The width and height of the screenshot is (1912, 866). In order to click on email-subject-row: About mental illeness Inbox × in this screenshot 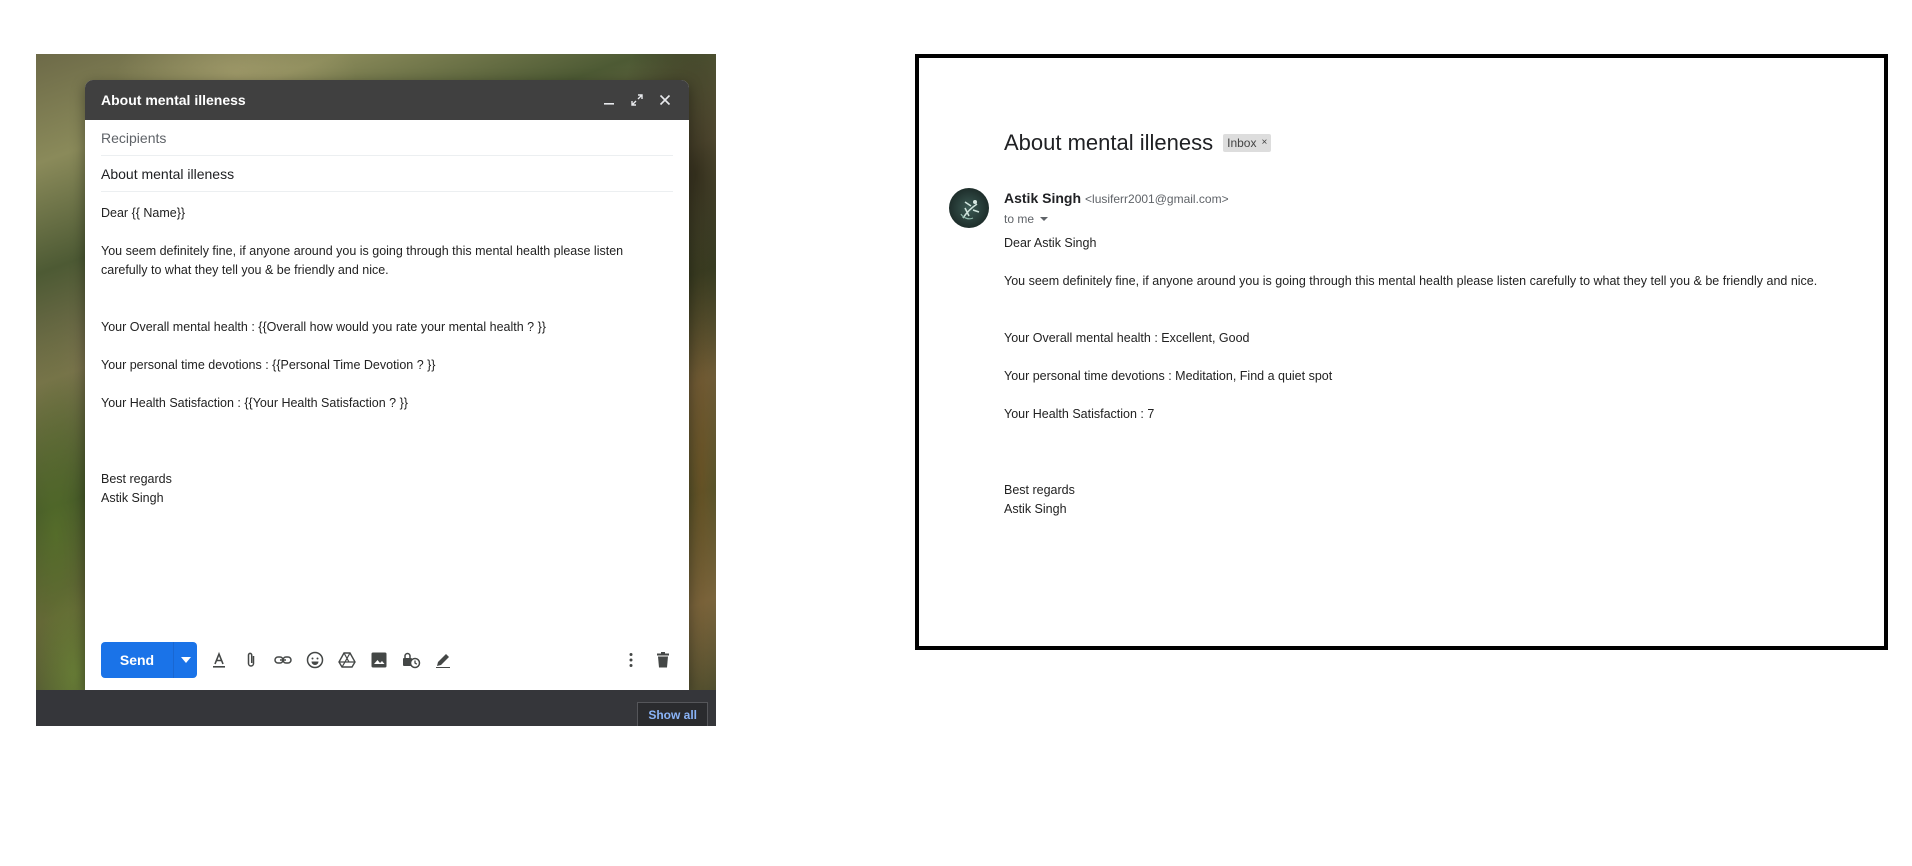, I will do `click(1138, 143)`.